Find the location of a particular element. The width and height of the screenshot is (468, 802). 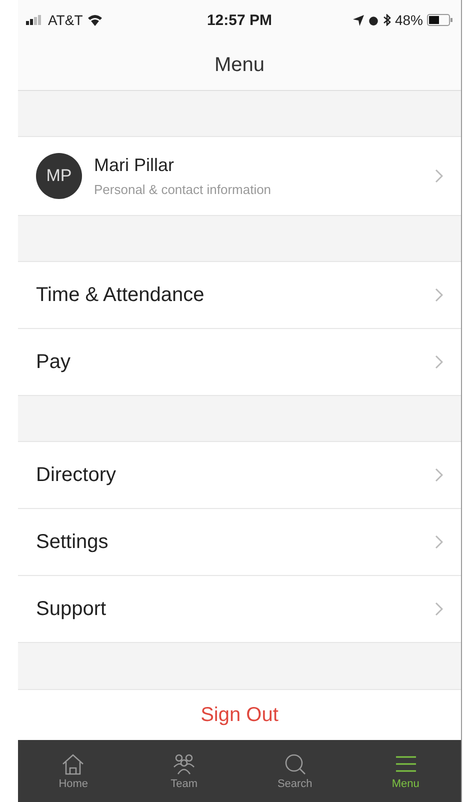

search-icon is located at coordinates (294, 763).